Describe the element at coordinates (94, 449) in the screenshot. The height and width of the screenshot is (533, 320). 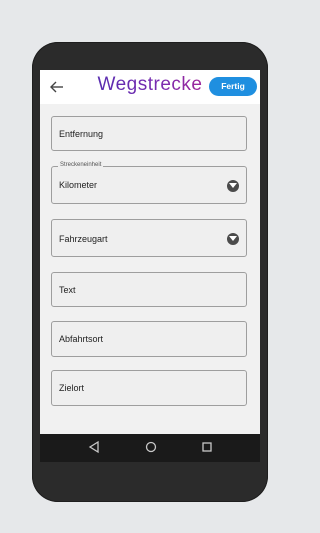
I see `nav-back-icon` at that location.